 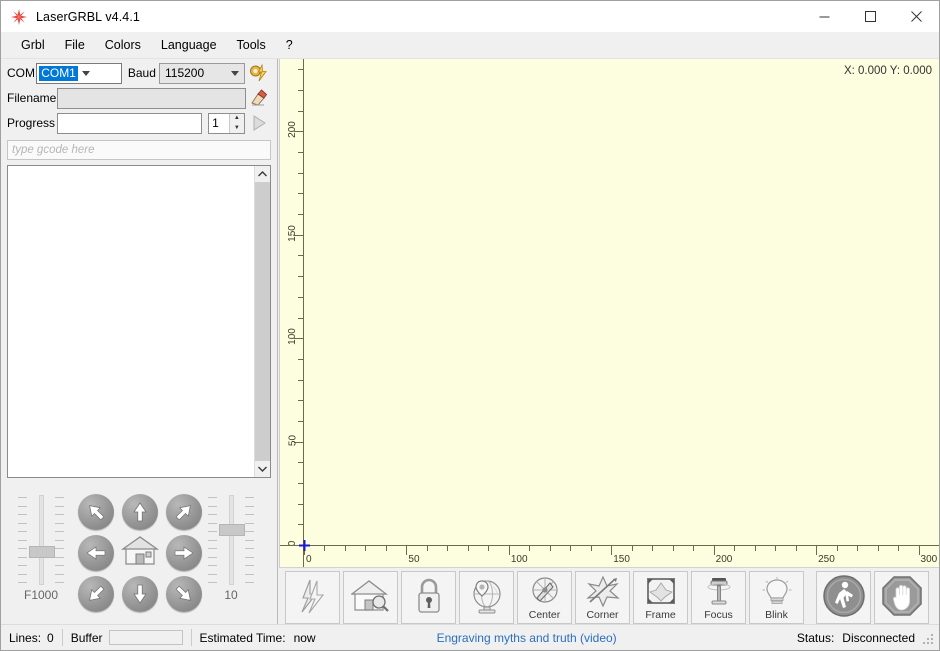 I want to click on jog-up-button, so click(x=140, y=511).